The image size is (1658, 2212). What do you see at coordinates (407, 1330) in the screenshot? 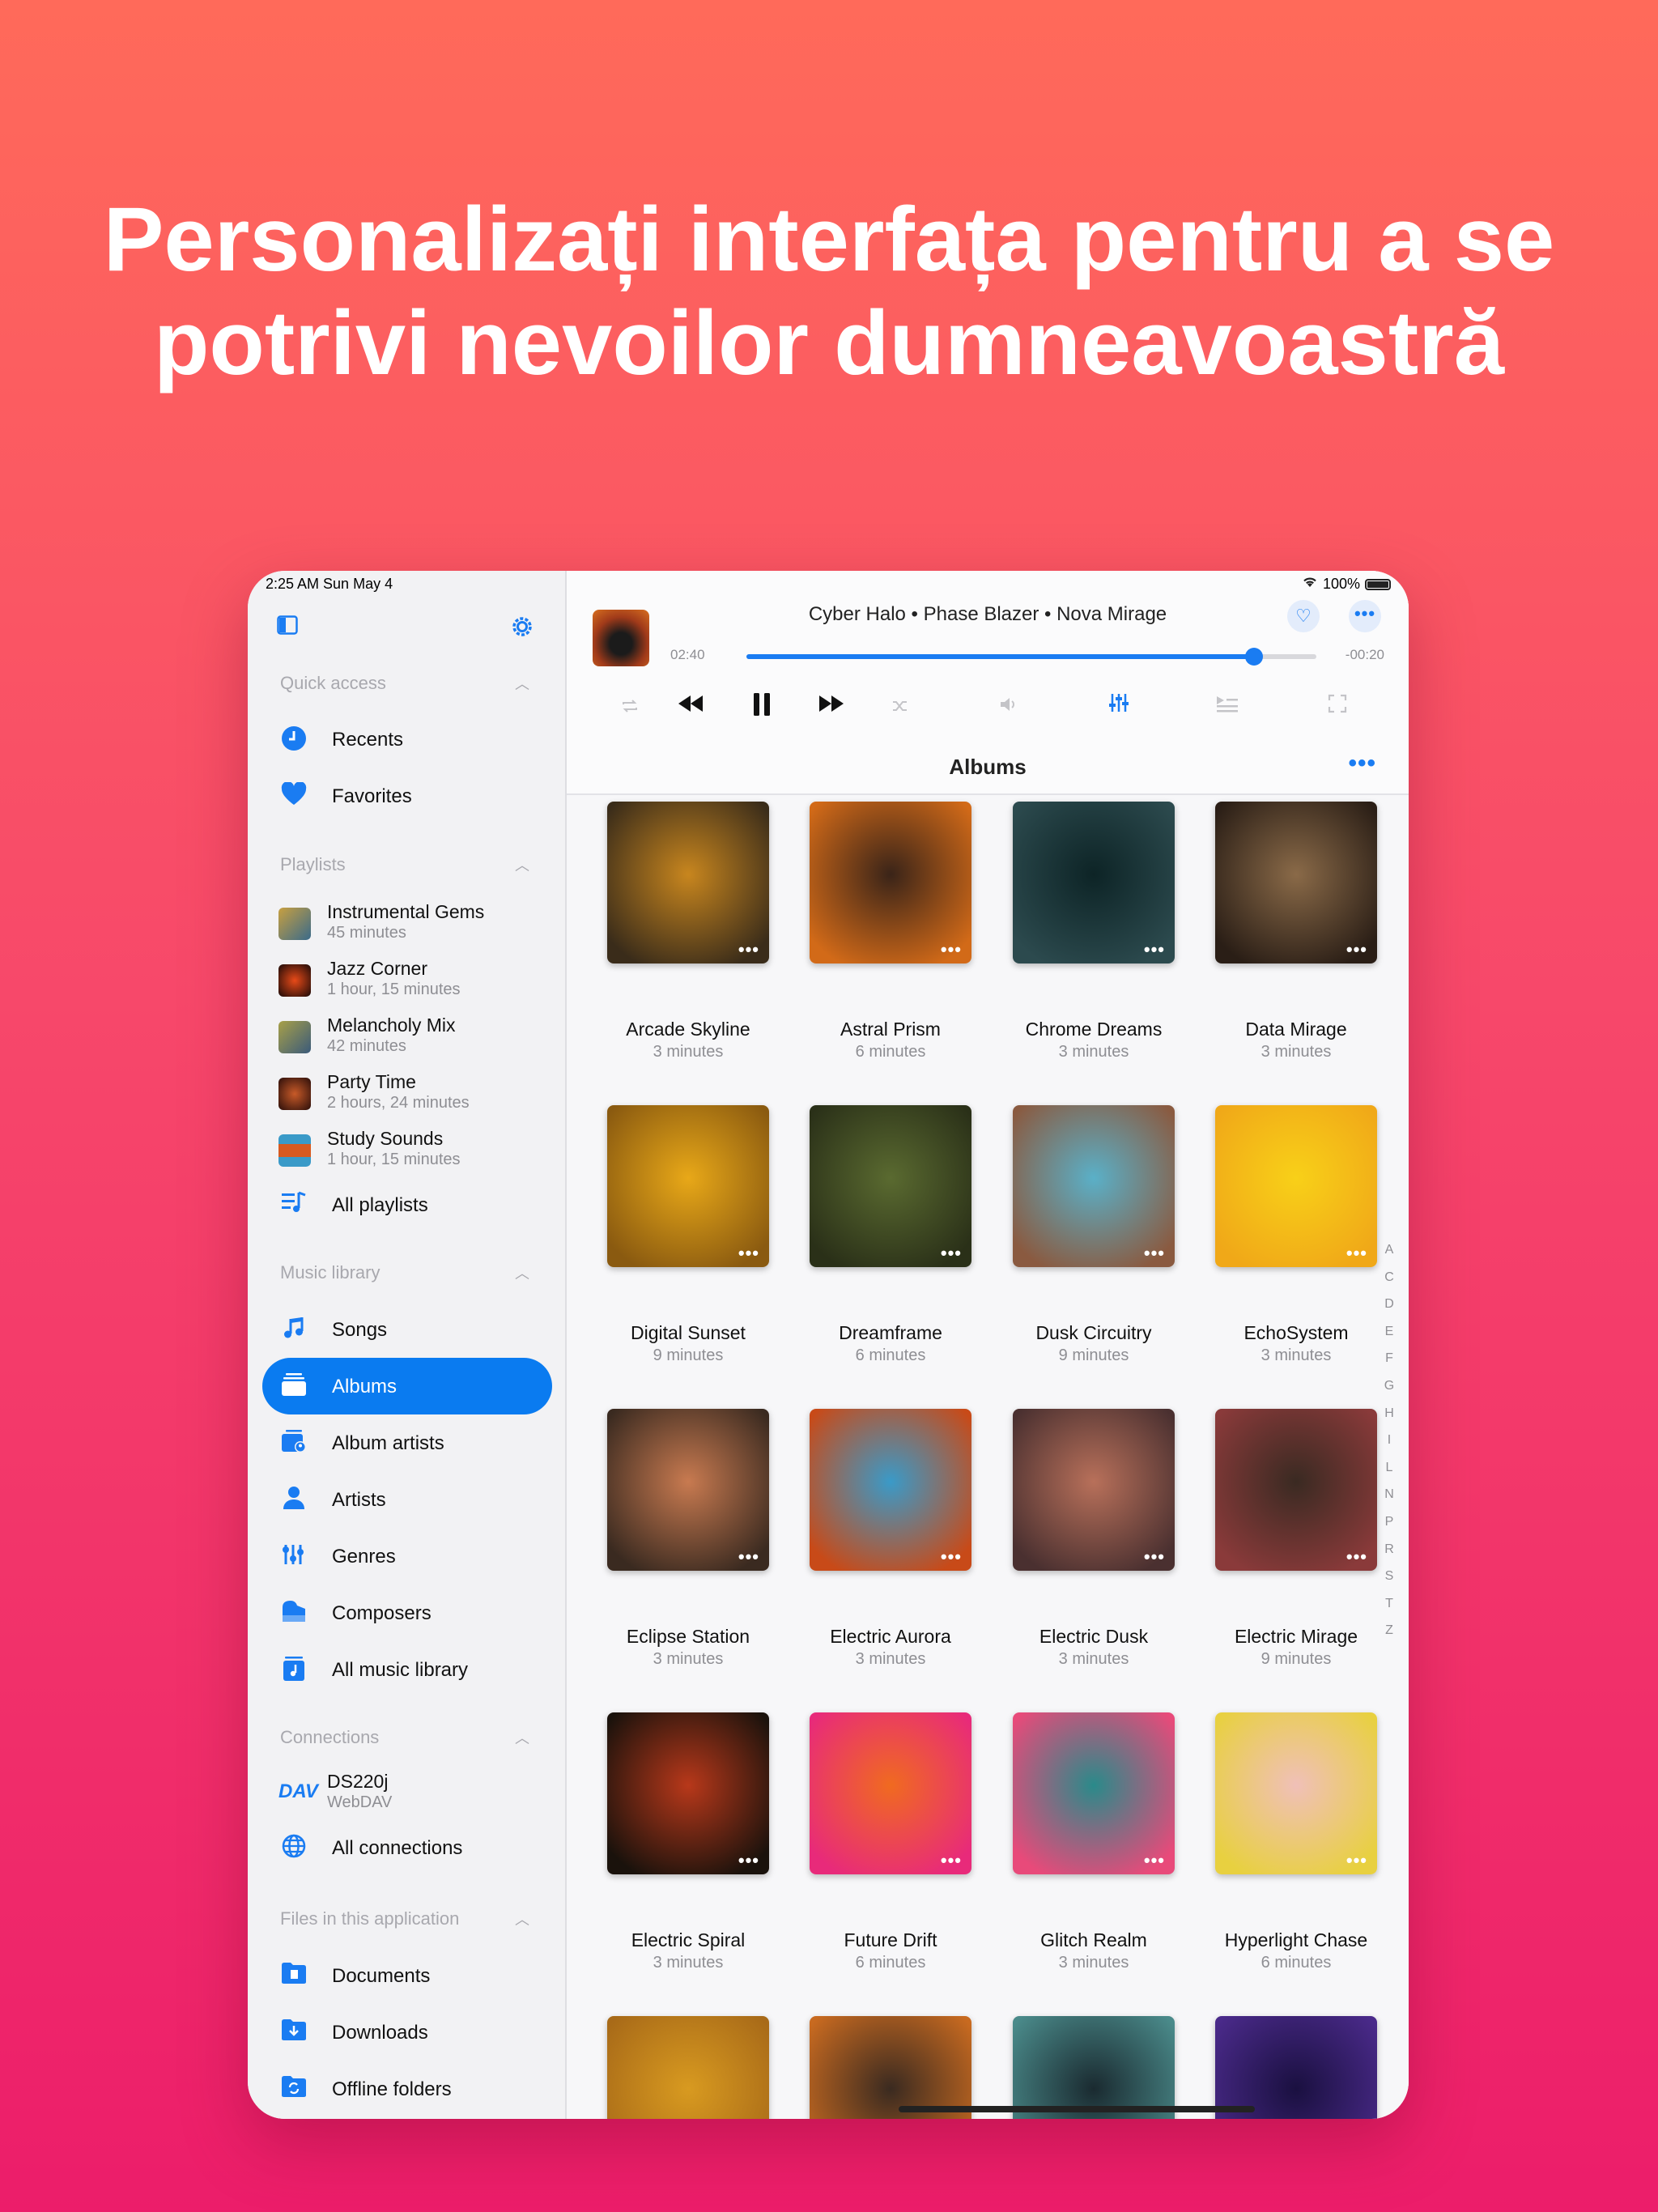
I see `sidebar-item-songs: Songs` at bounding box center [407, 1330].